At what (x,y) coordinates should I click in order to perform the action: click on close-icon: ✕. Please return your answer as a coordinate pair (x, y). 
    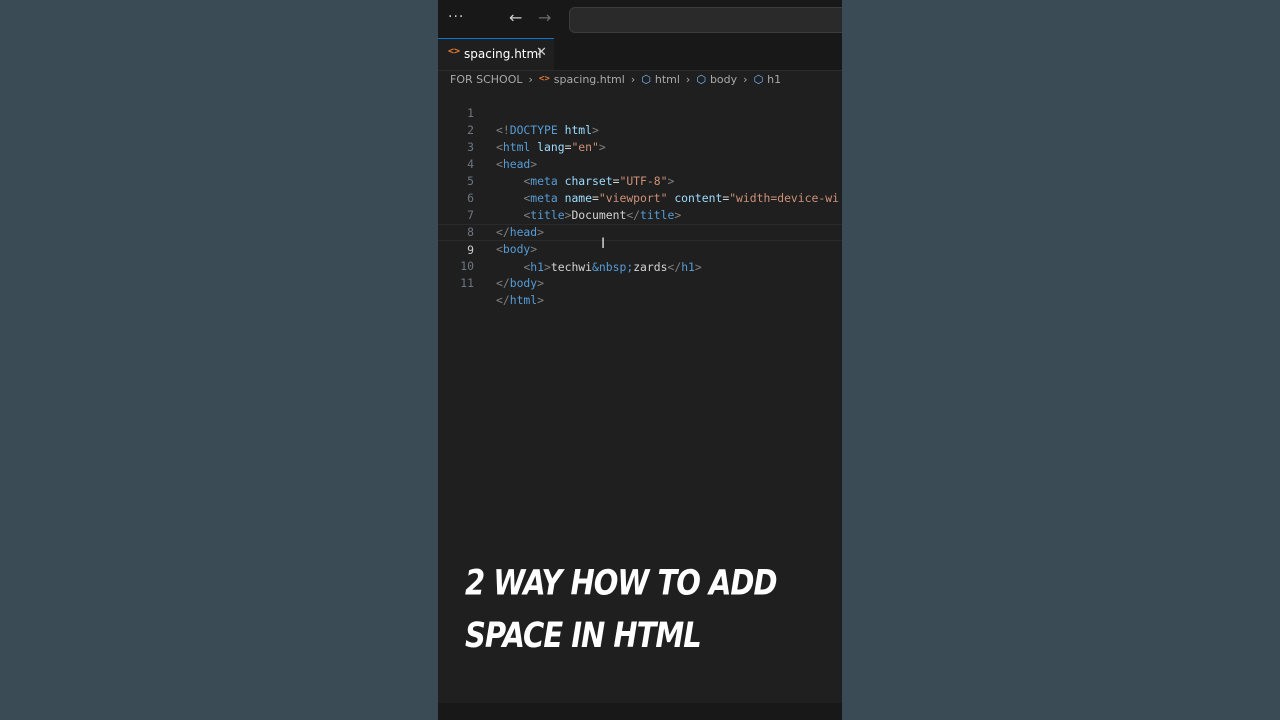
    Looking at the image, I should click on (541, 52).